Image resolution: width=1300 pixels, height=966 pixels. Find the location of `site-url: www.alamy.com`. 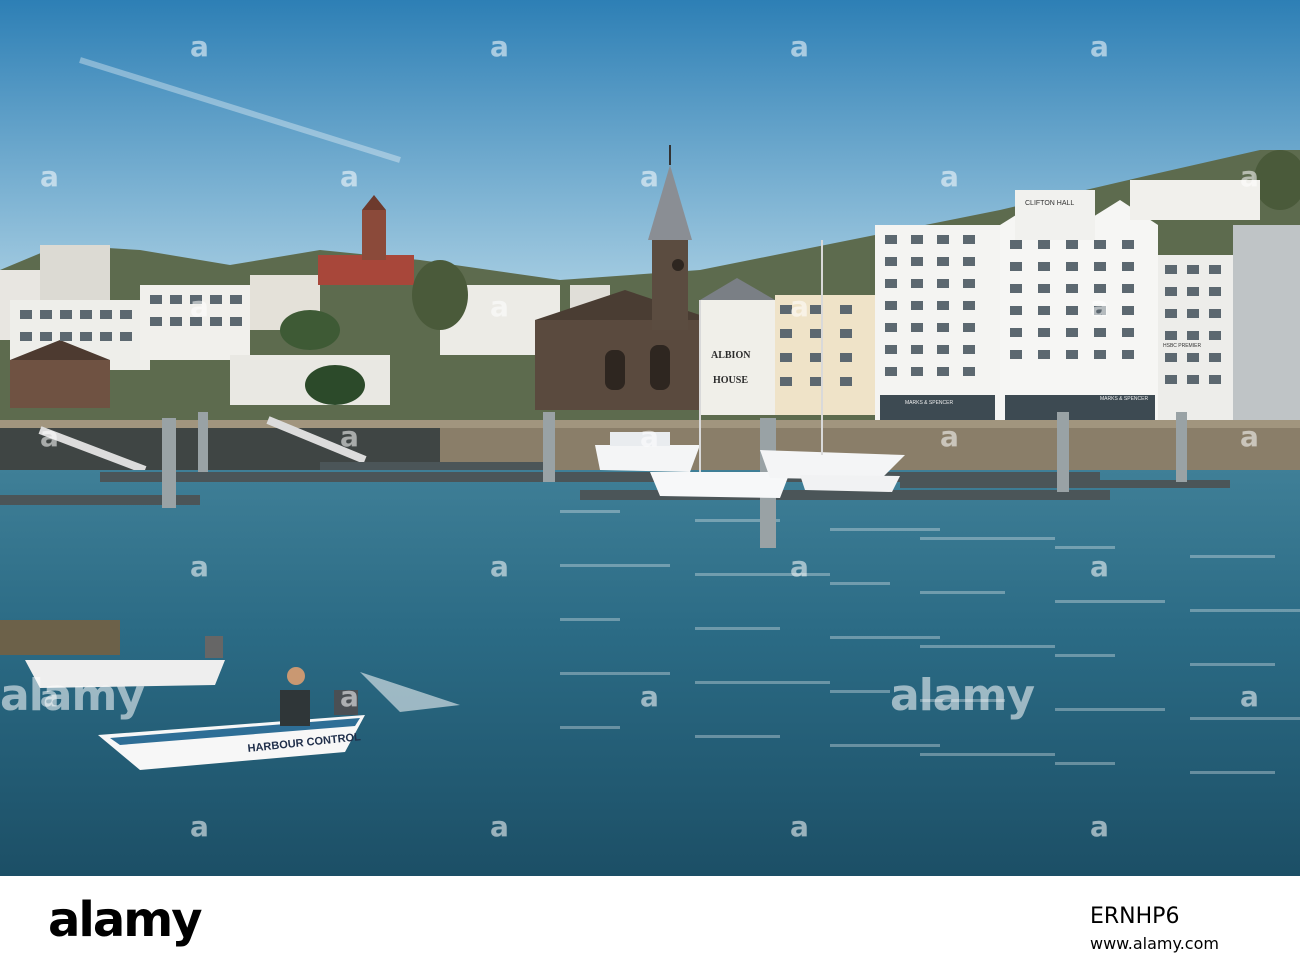

site-url: www.alamy.com is located at coordinates (1154, 943).